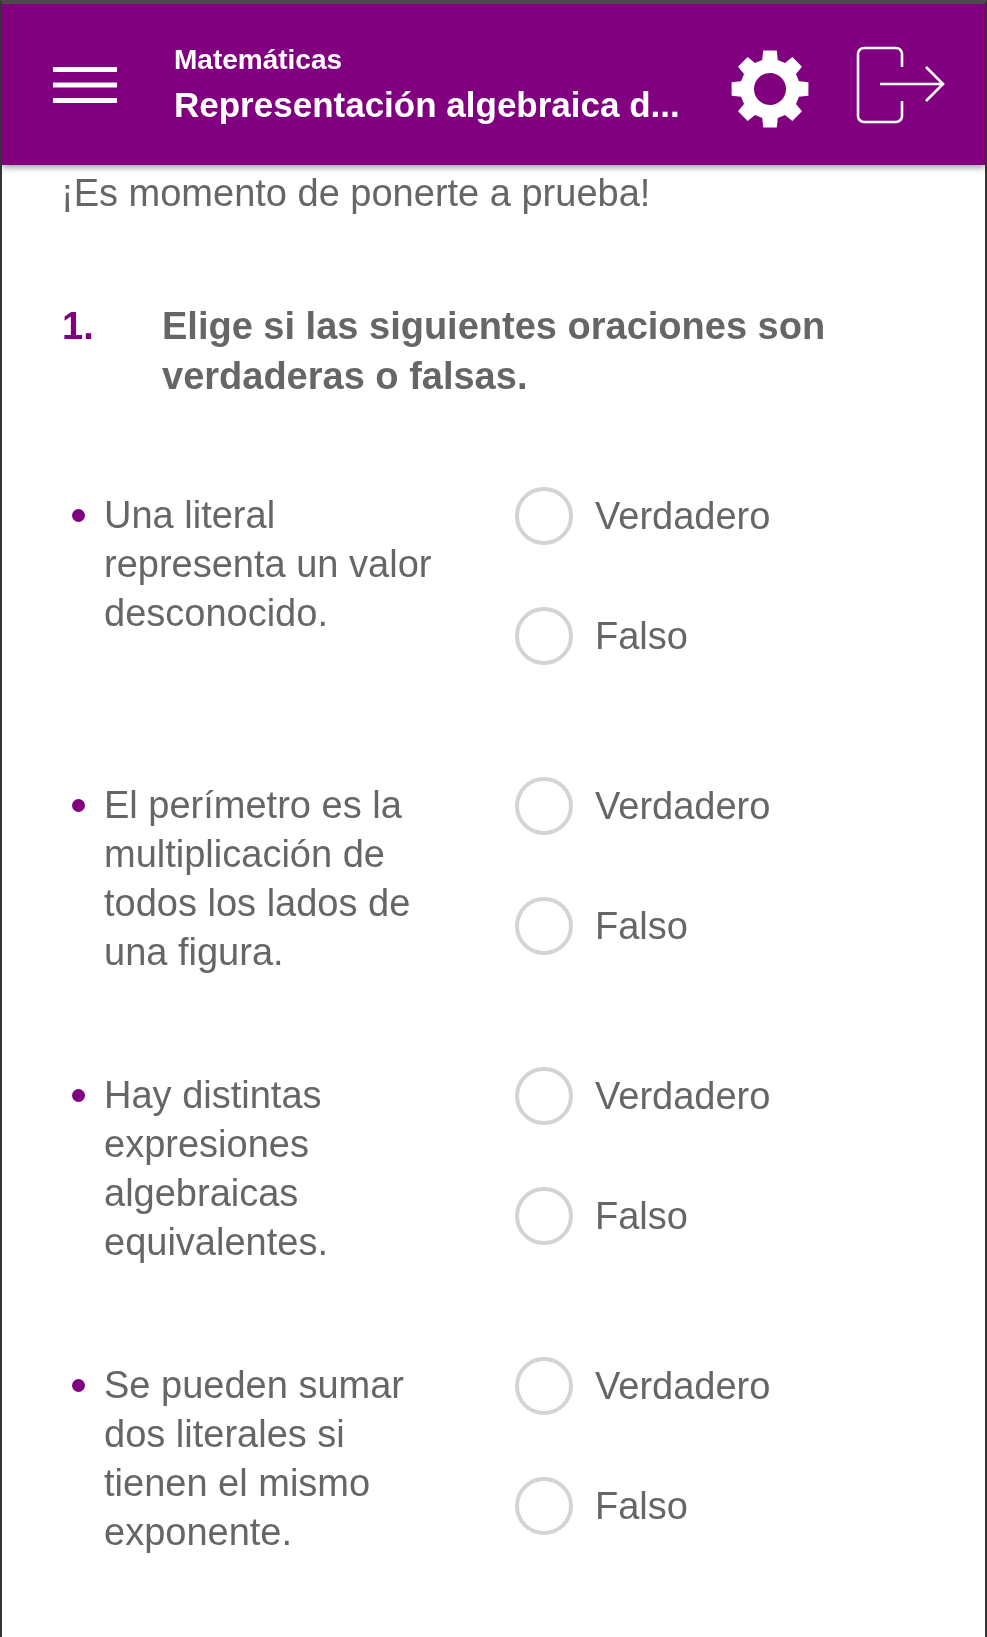 The width and height of the screenshot is (987, 1637). I want to click on statement-text: El perímetro es la multiplicación de todos los lados de una figura., so click(258, 879).